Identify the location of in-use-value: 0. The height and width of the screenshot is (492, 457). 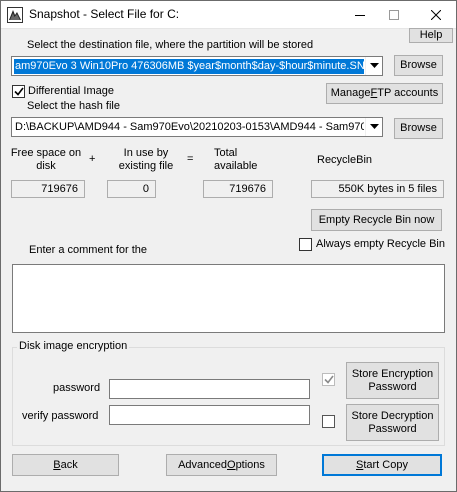
(131, 189).